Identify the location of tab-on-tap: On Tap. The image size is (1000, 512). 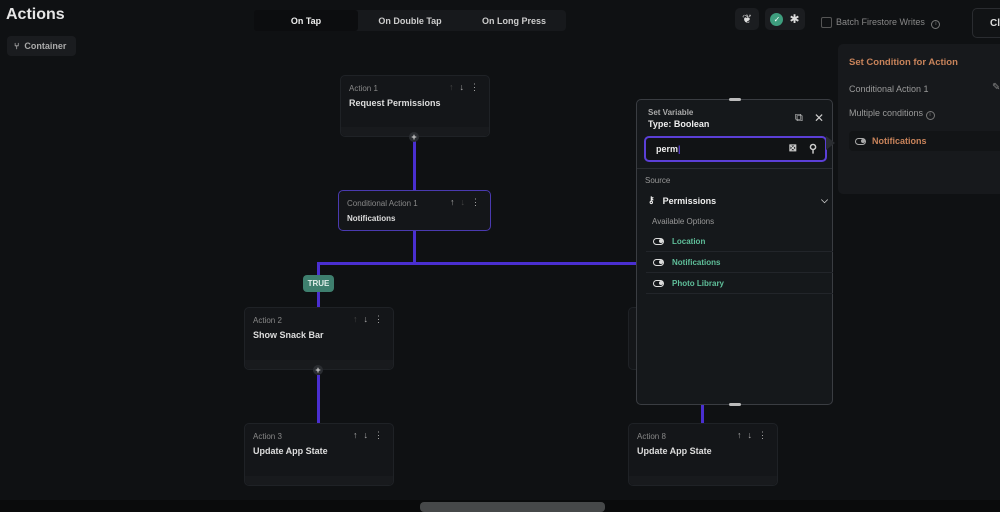
(306, 20).